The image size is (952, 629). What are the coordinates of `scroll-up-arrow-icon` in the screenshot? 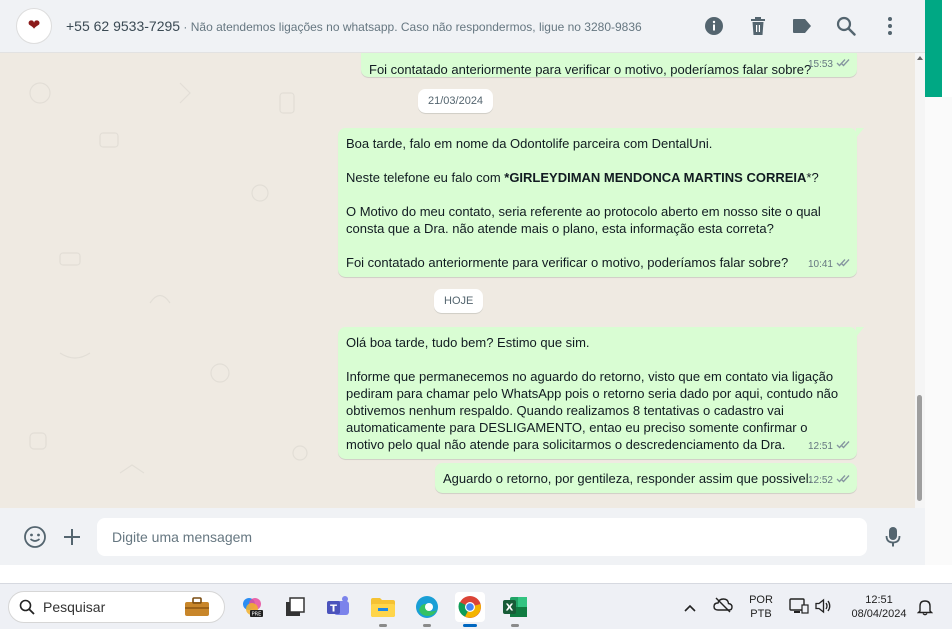 It's located at (920, 58).